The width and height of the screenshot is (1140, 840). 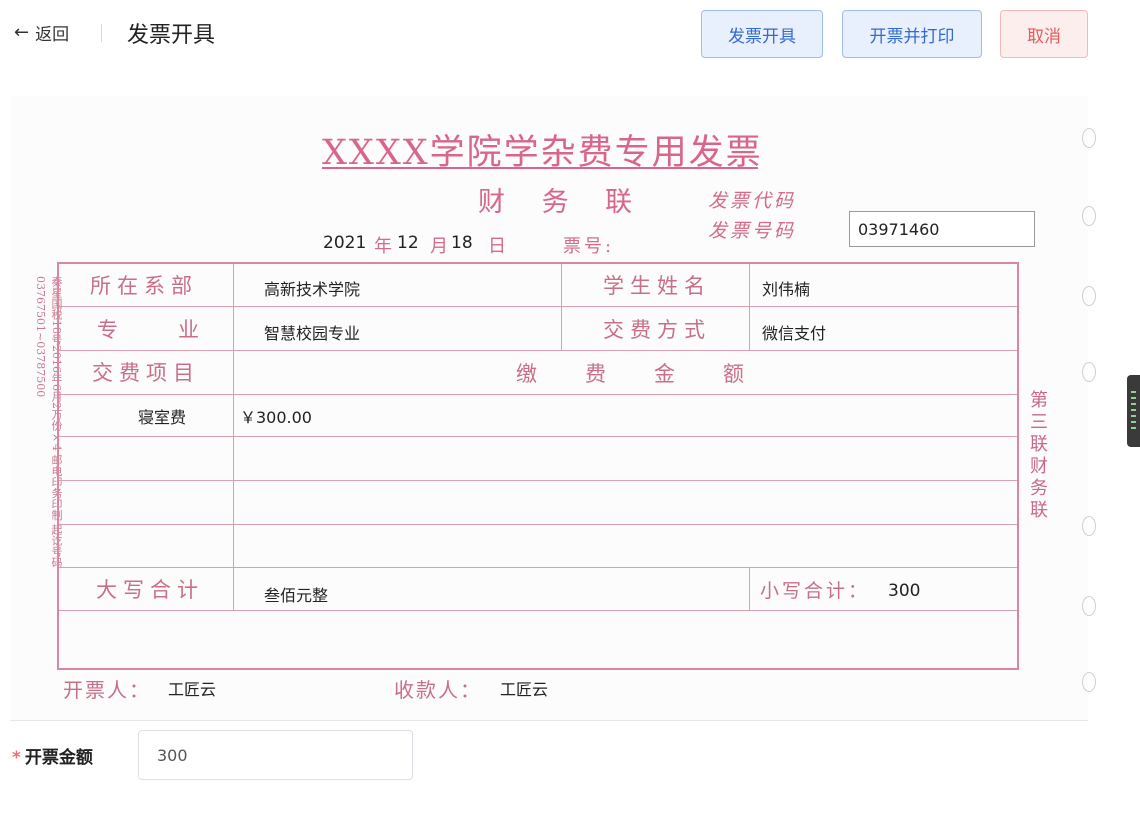 What do you see at coordinates (786, 289) in the screenshot?
I see `student-name-value: 刘伟楠` at bounding box center [786, 289].